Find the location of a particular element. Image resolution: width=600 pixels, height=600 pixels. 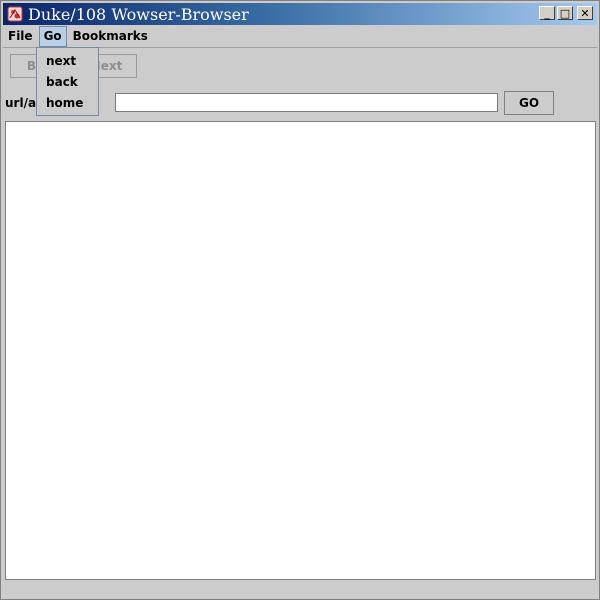

menu-item-home: home is located at coordinates (67, 103).